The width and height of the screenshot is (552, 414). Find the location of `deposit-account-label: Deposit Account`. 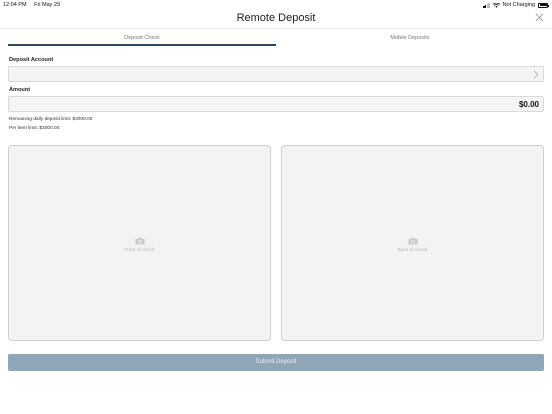

deposit-account-label: Deposit Account is located at coordinates (31, 60).